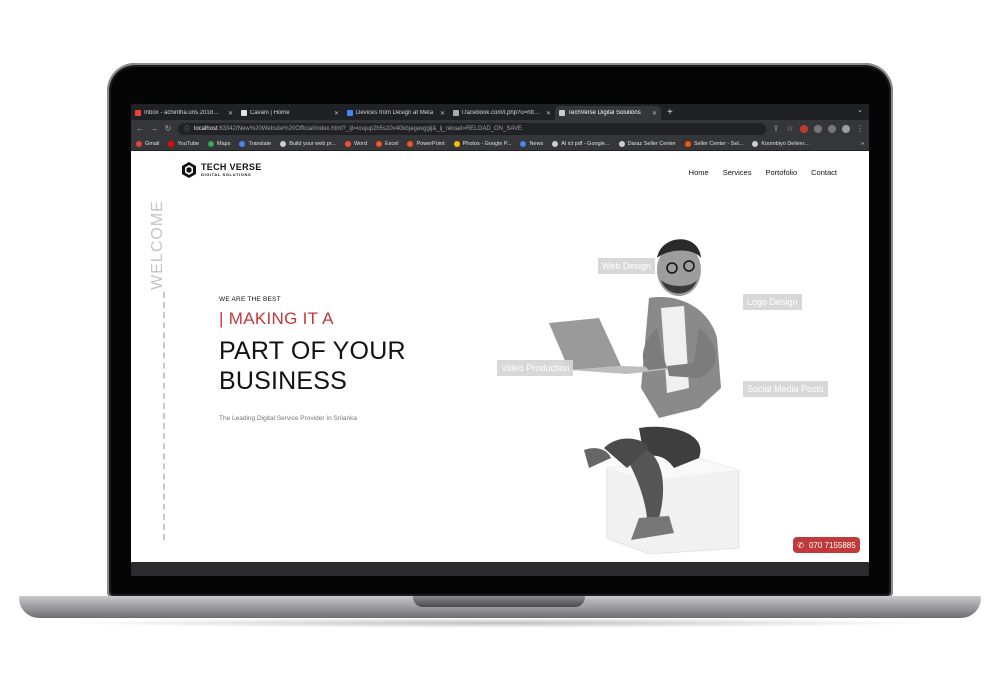  What do you see at coordinates (846, 128) in the screenshot?
I see `avatar` at bounding box center [846, 128].